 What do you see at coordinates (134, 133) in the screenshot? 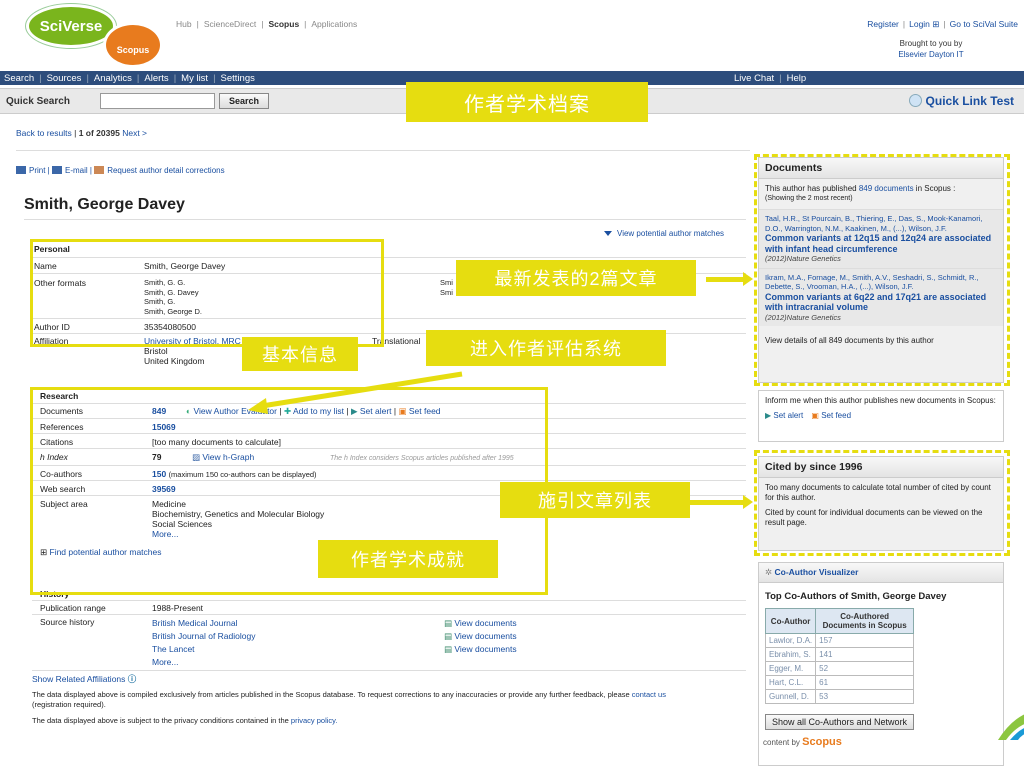
I see `next-link: Next >` at bounding box center [134, 133].